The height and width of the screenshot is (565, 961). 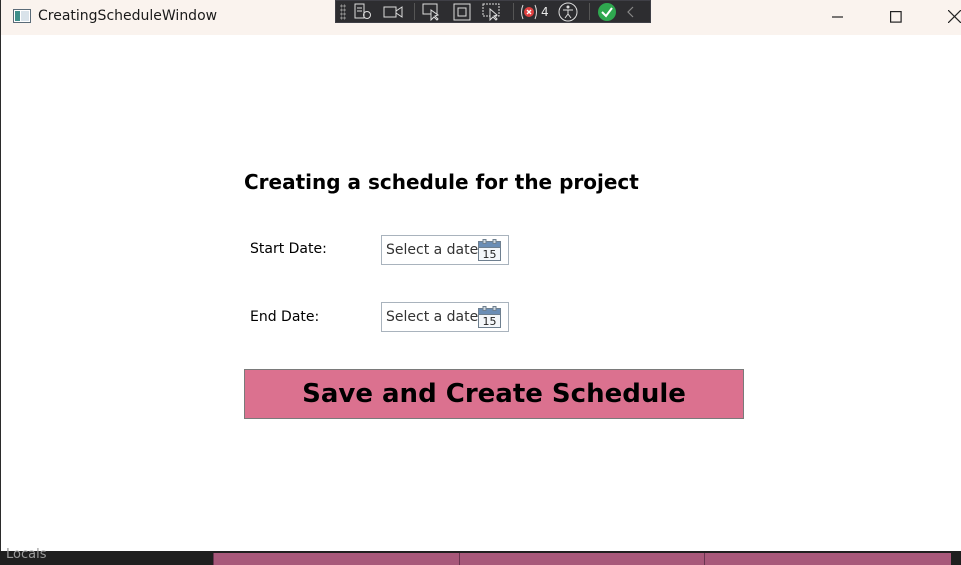 I want to click on select-element-button, so click(x=432, y=11).